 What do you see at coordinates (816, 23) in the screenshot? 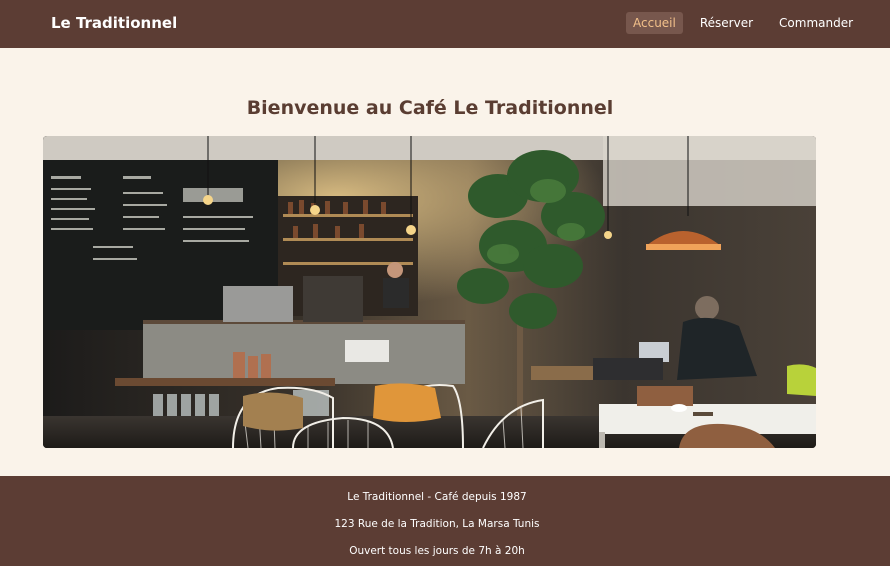
I see `nav-commander: Commander` at bounding box center [816, 23].